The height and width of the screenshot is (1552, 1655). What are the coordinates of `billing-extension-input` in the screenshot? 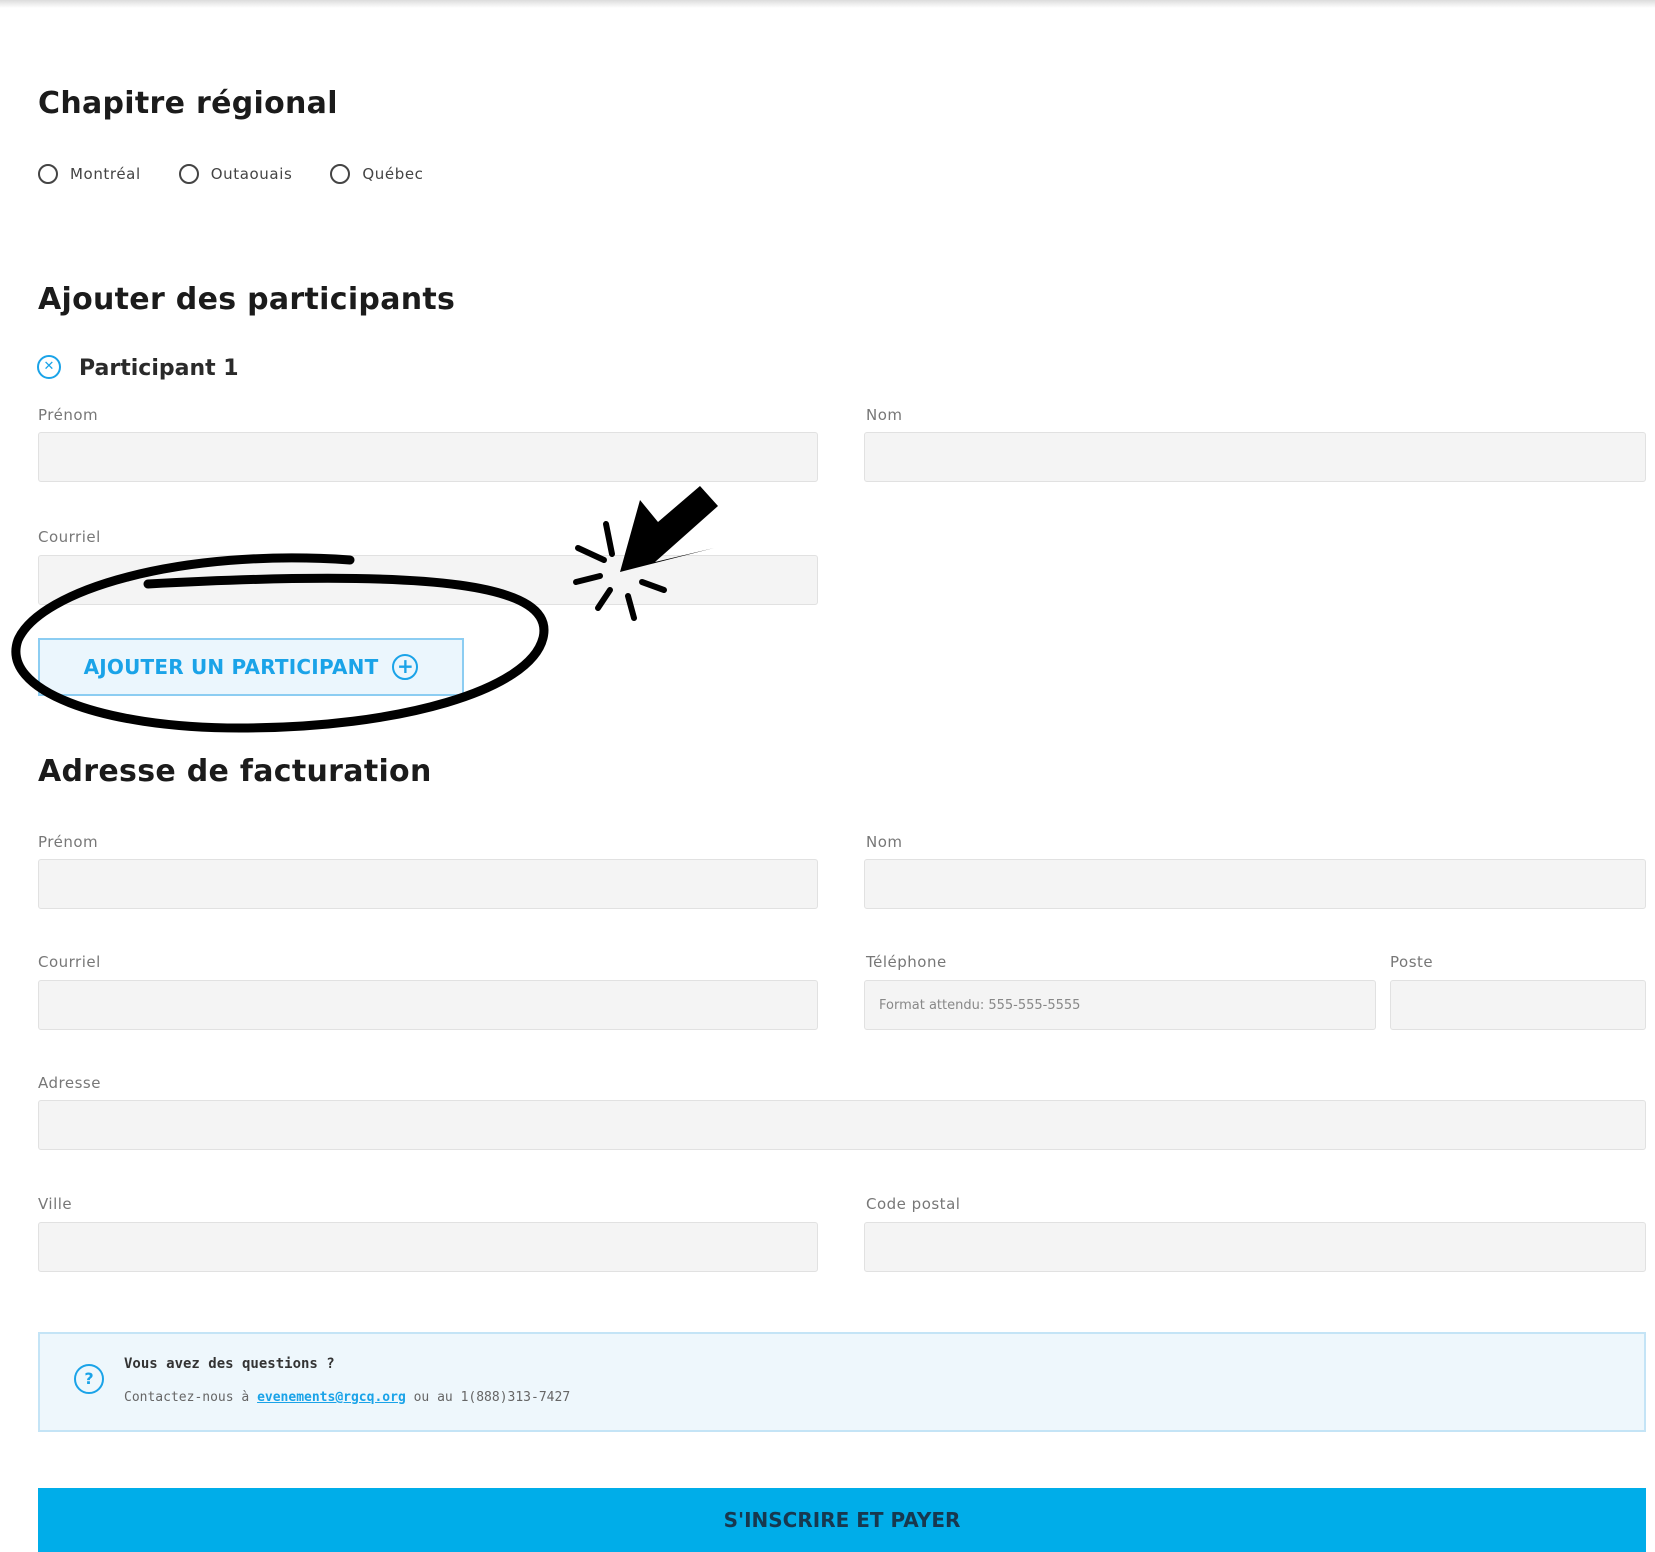 It's located at (1518, 1005).